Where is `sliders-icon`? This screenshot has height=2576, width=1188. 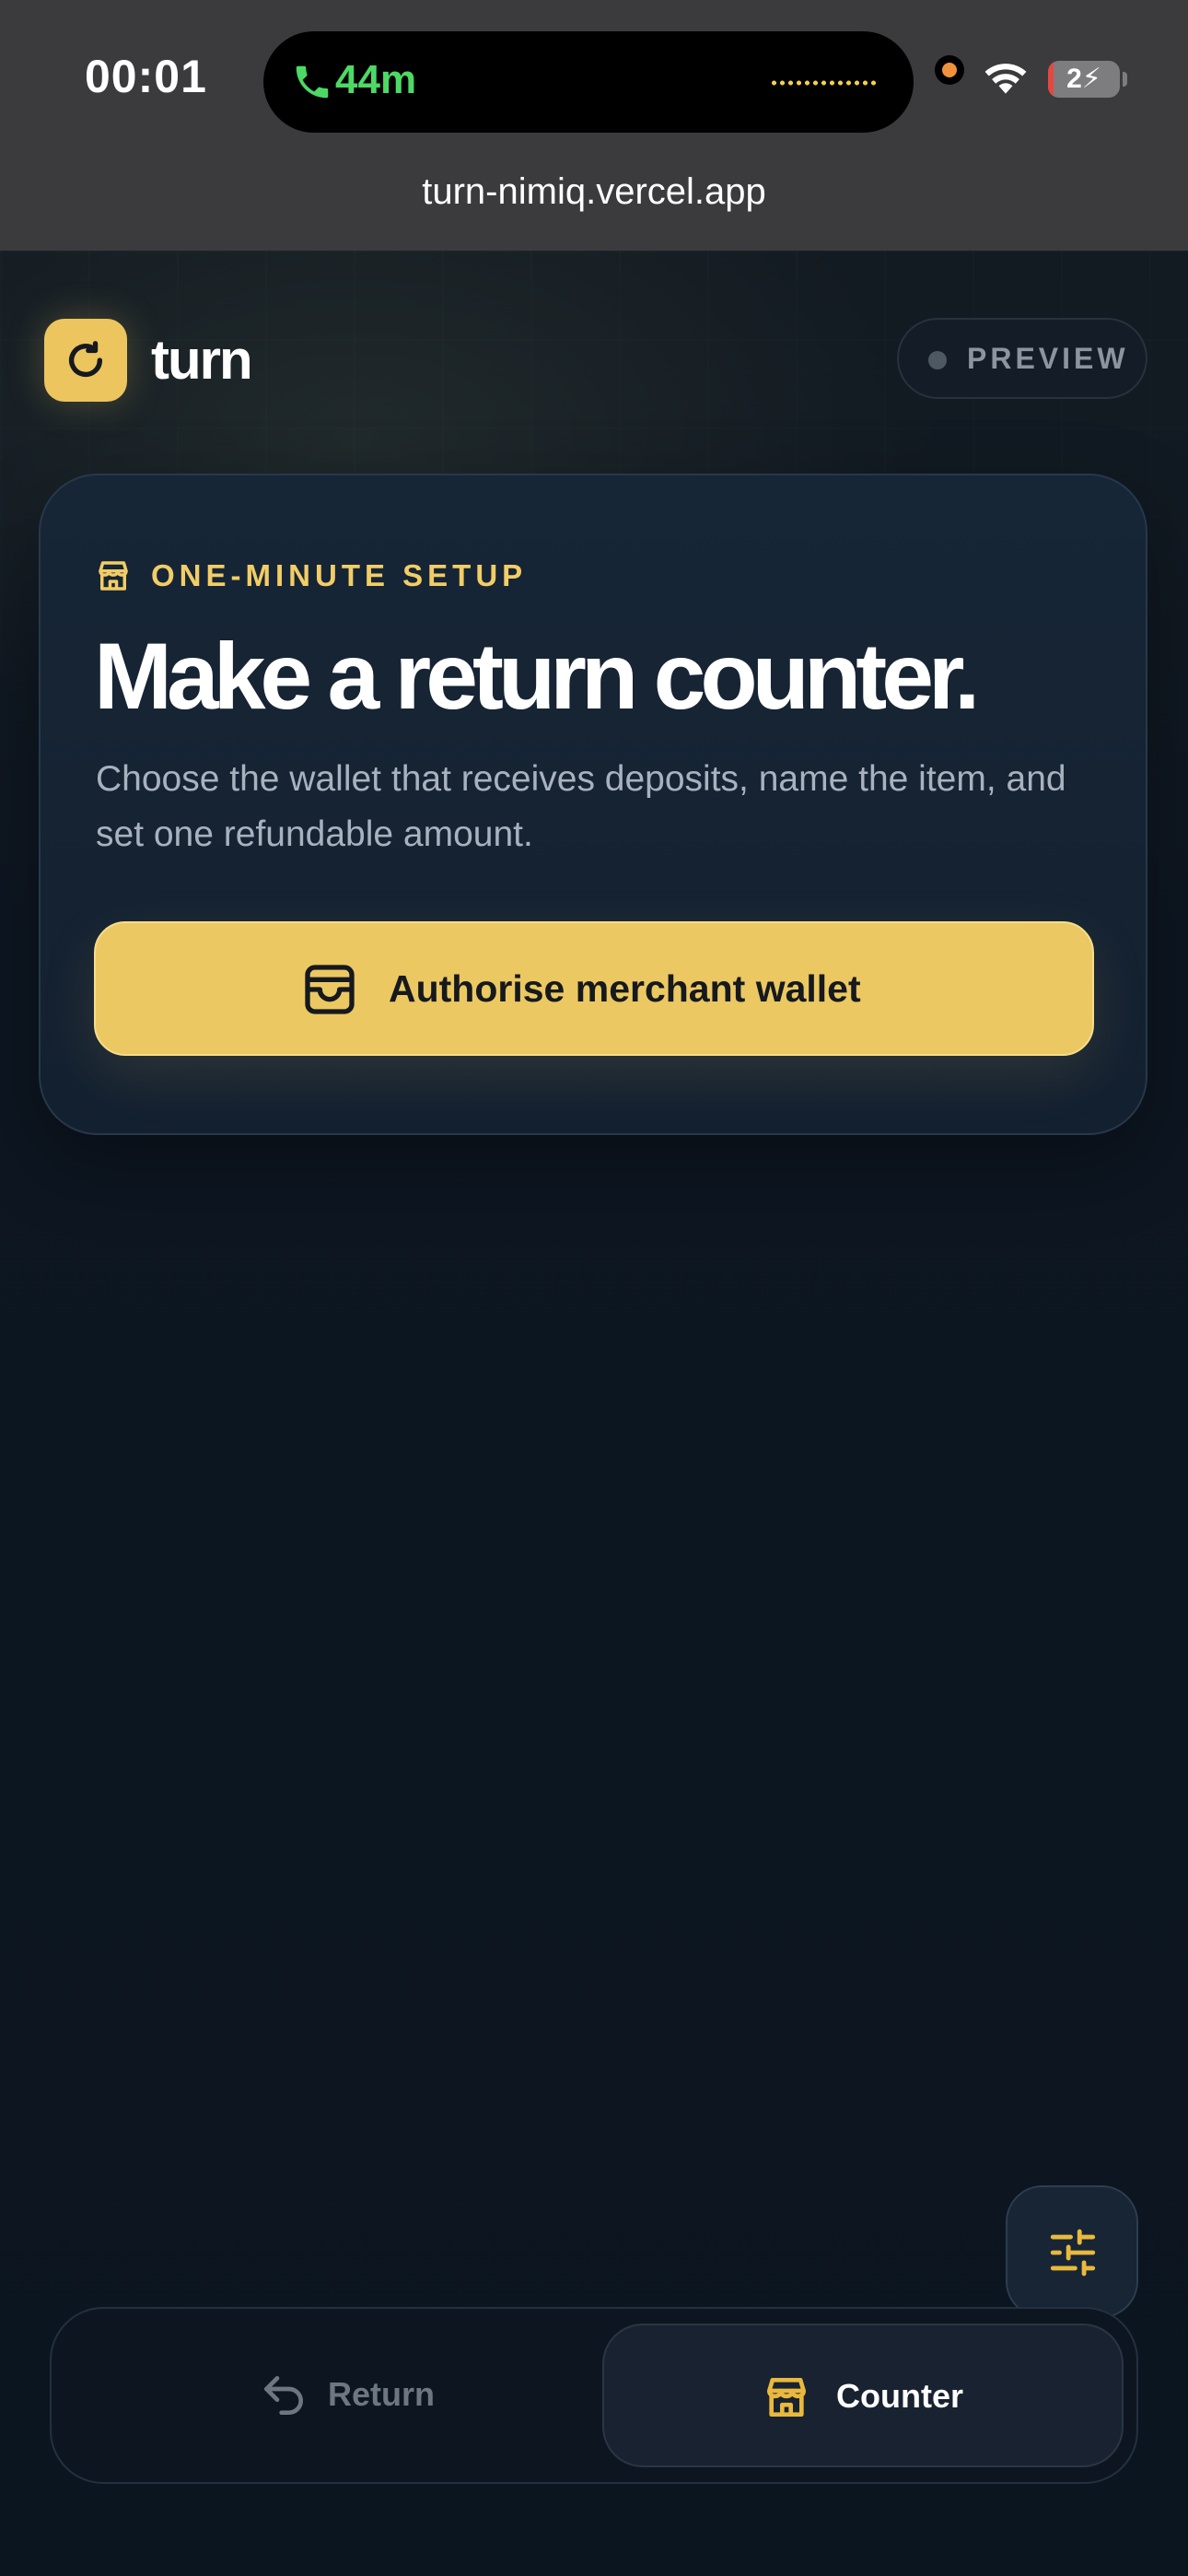
sliders-icon is located at coordinates (1073, 2253).